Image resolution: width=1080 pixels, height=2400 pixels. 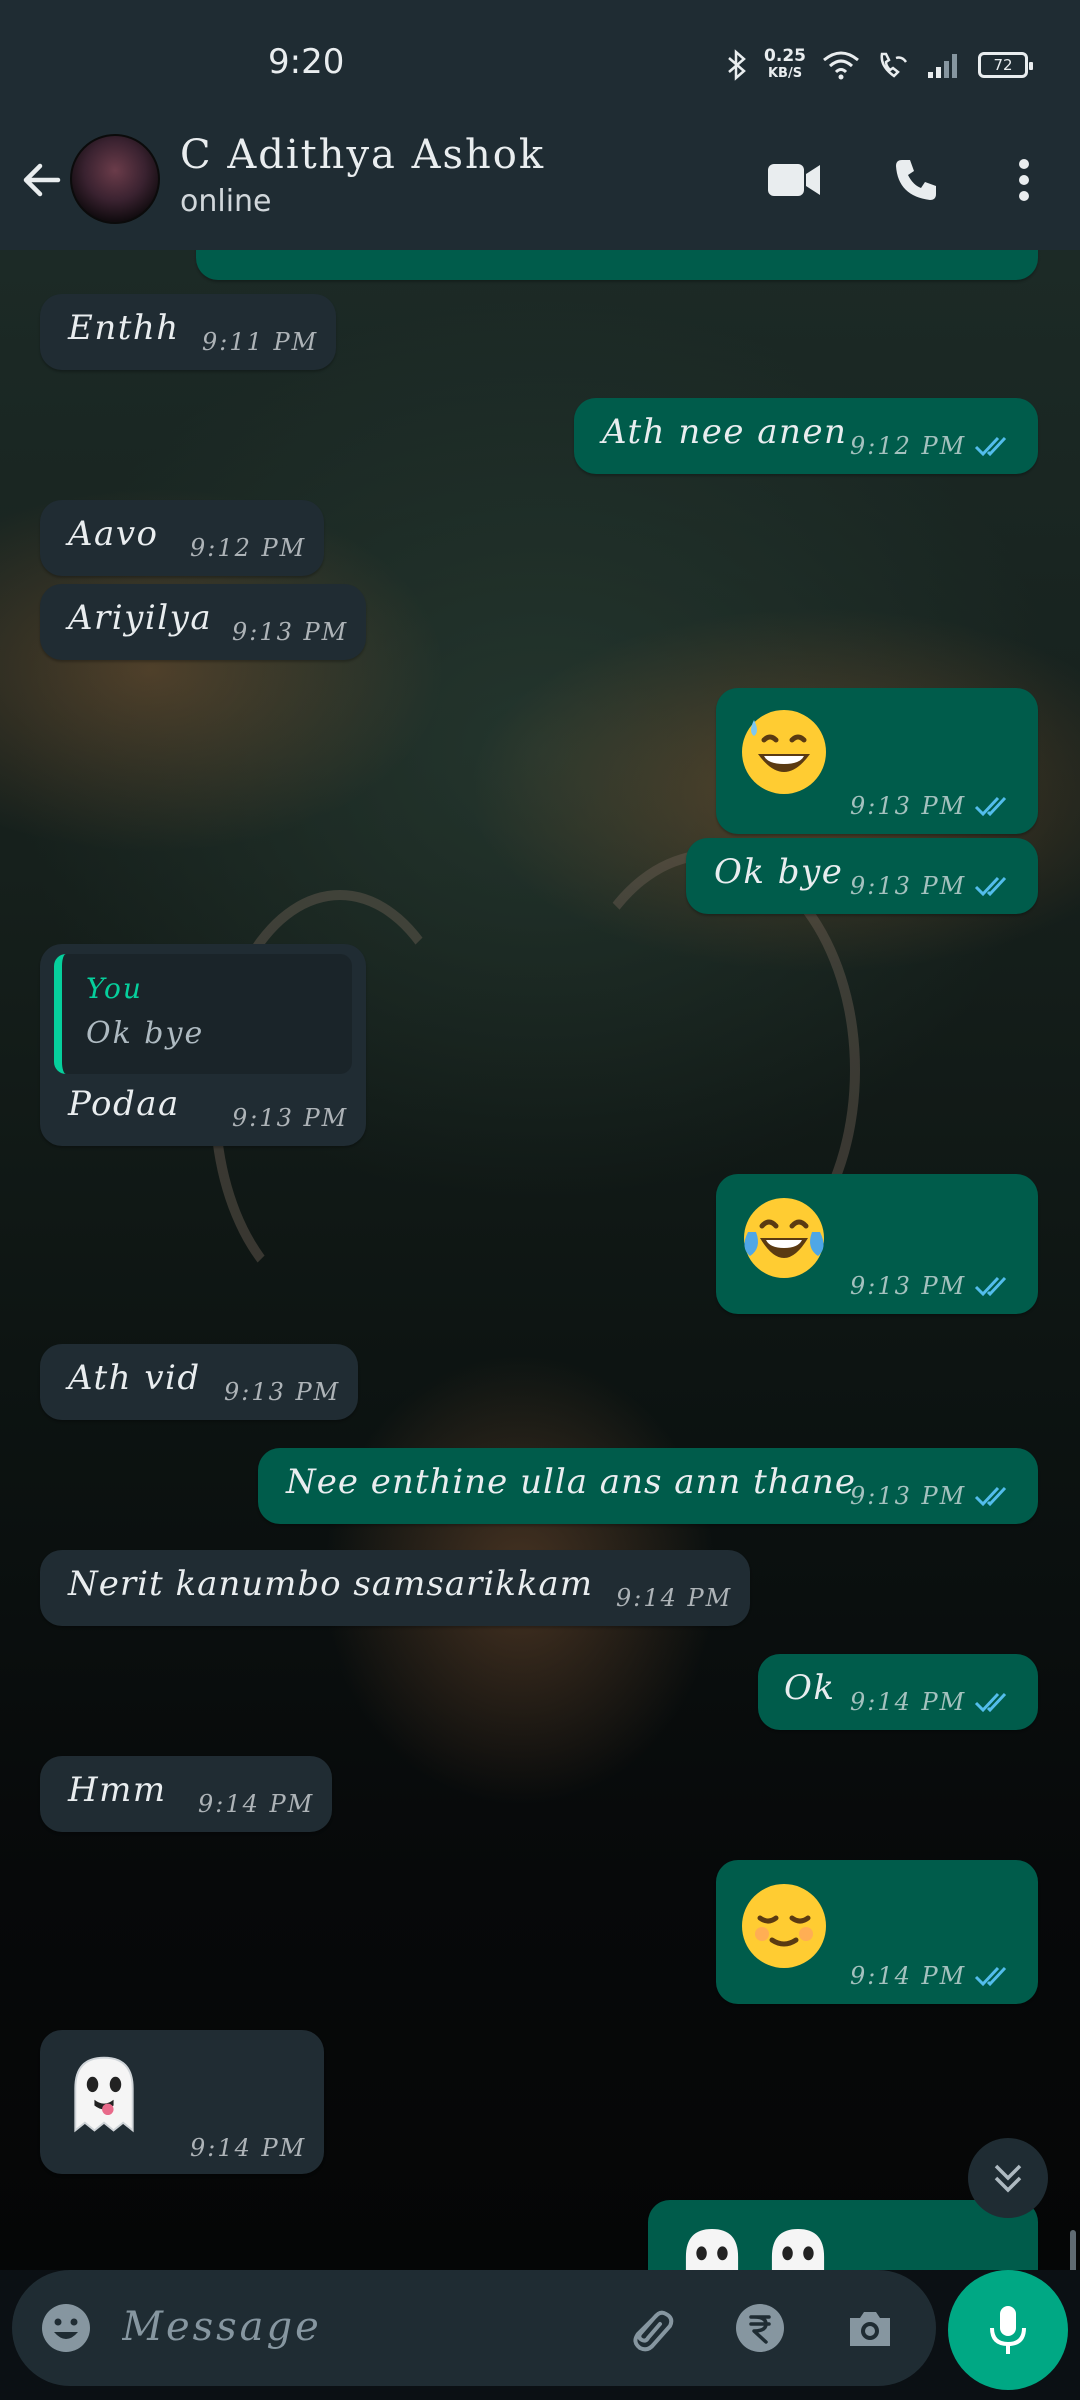 What do you see at coordinates (362, 155) in the screenshot?
I see `contact-name: C Adithya Ashok` at bounding box center [362, 155].